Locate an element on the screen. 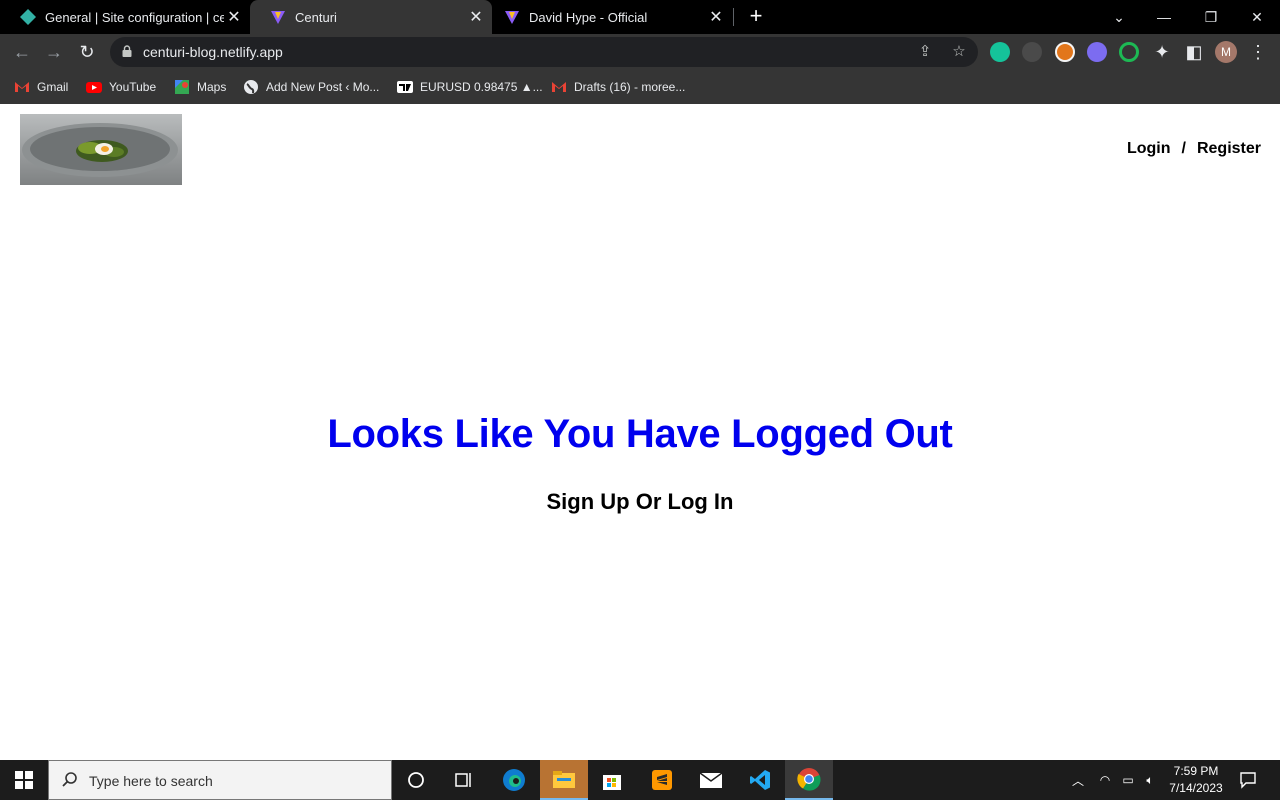  bookmark-label: Gmail is located at coordinates (53, 87).